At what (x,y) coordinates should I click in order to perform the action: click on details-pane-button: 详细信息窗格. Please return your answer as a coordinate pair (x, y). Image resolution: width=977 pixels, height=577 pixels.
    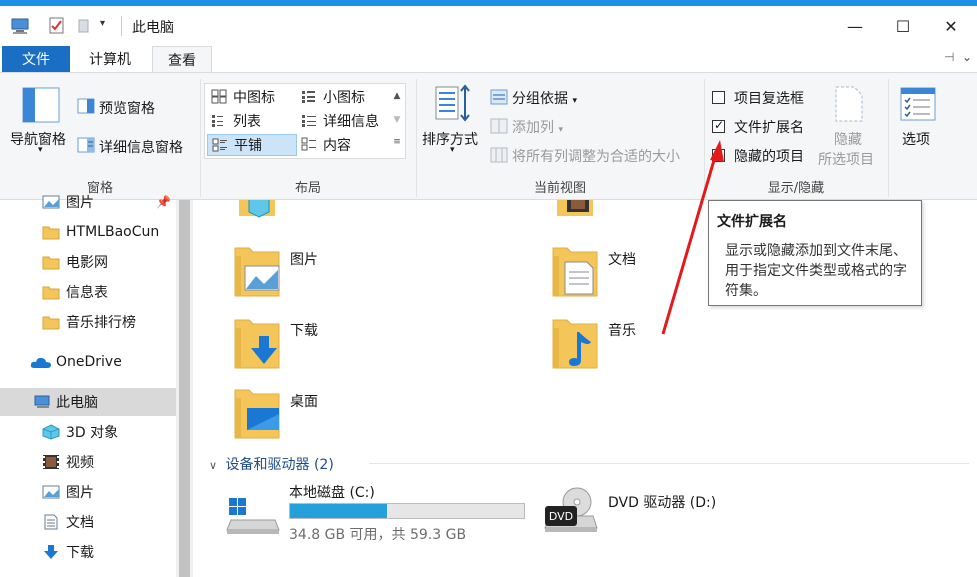
    Looking at the image, I should click on (141, 147).